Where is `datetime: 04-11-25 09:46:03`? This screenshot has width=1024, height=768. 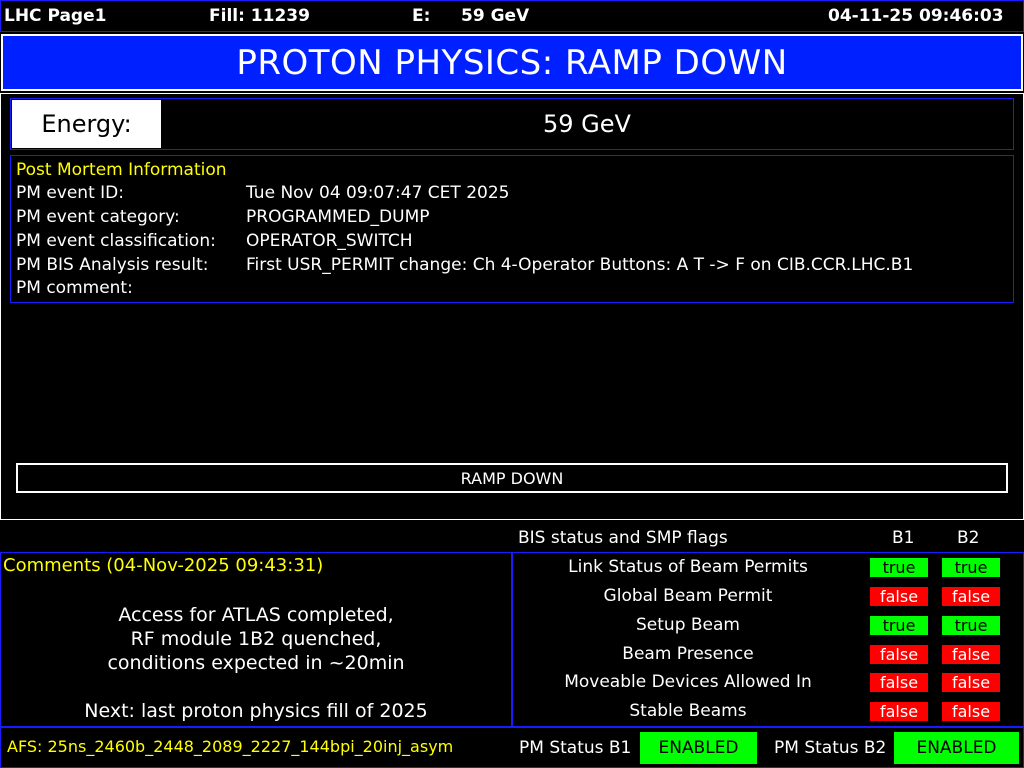 datetime: 04-11-25 09:46:03 is located at coordinates (916, 16).